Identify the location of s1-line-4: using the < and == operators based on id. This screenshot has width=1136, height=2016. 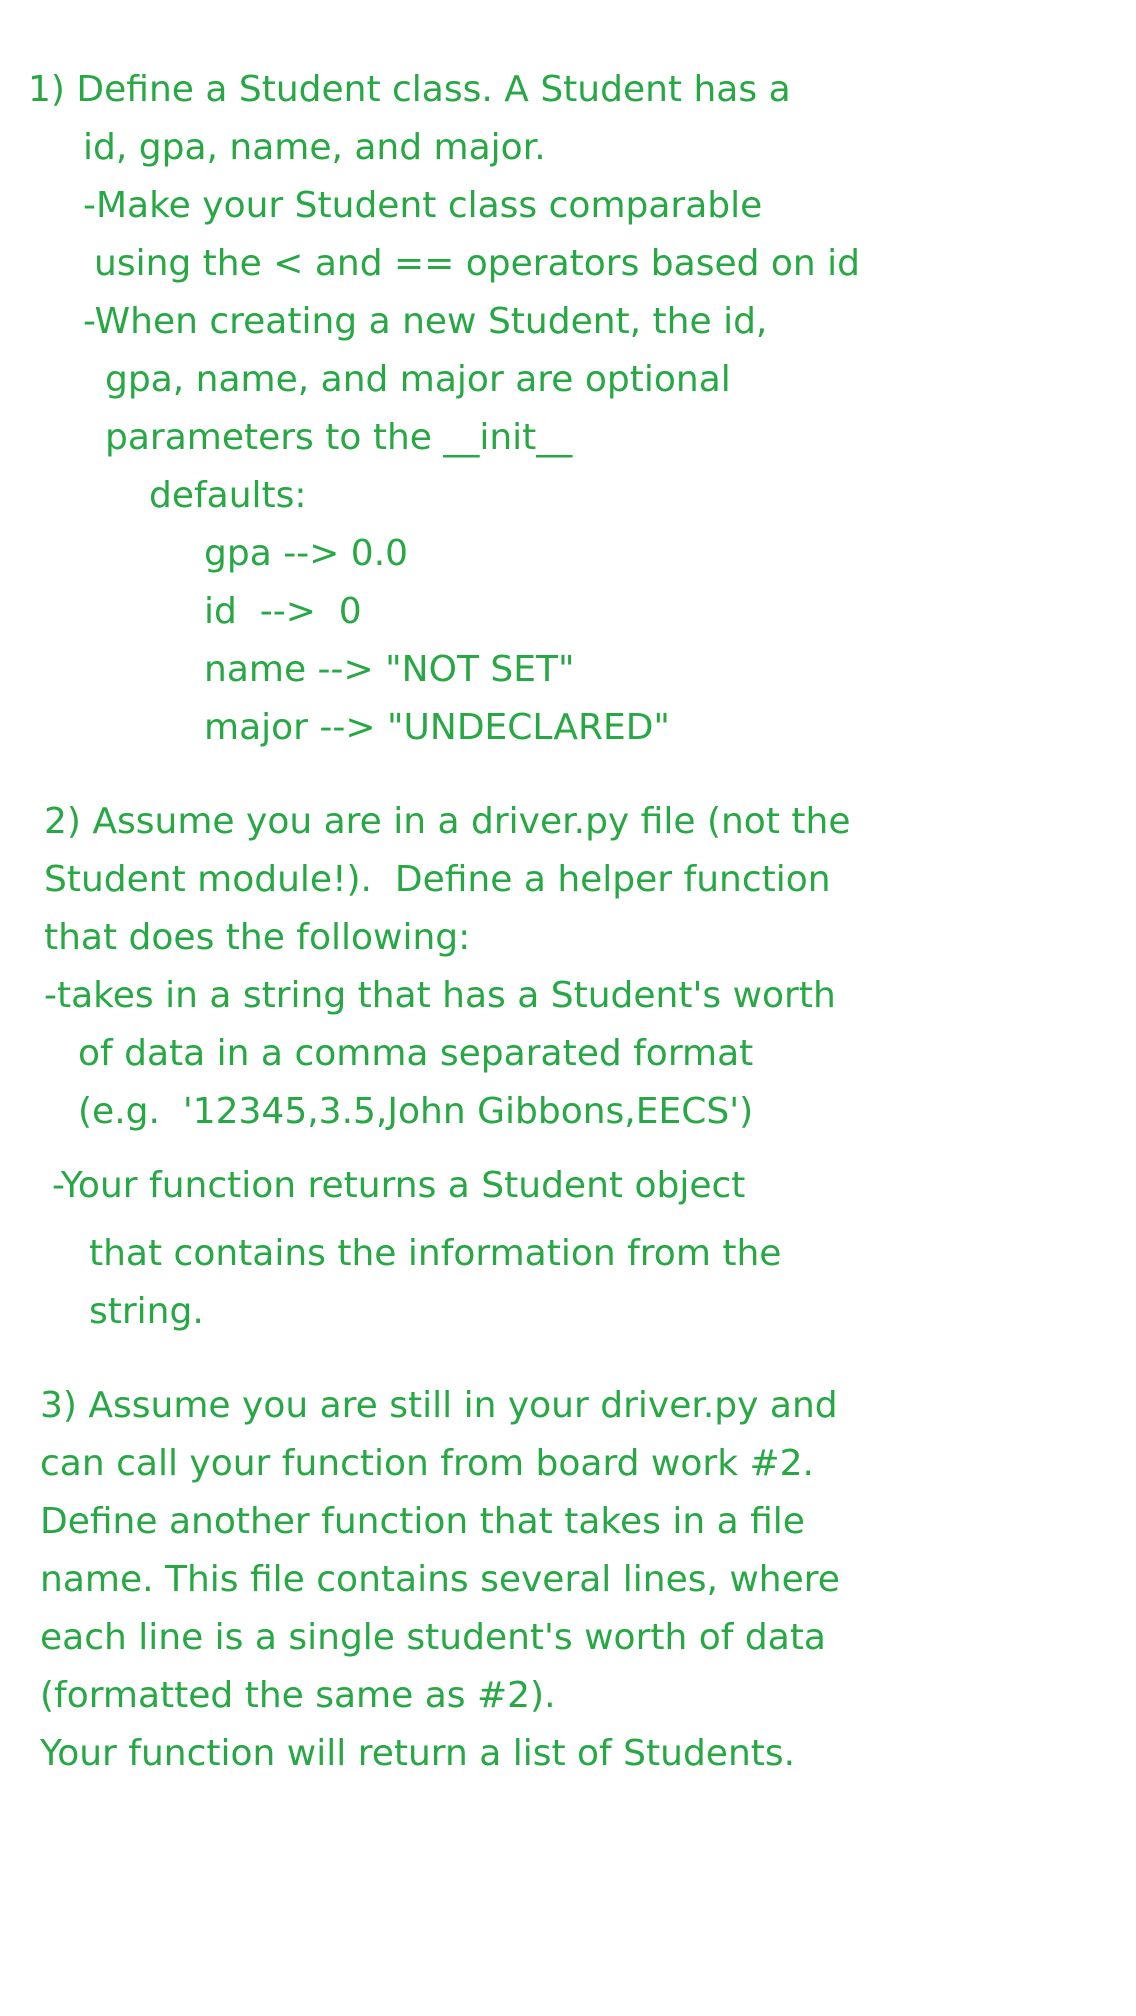
(477, 263).